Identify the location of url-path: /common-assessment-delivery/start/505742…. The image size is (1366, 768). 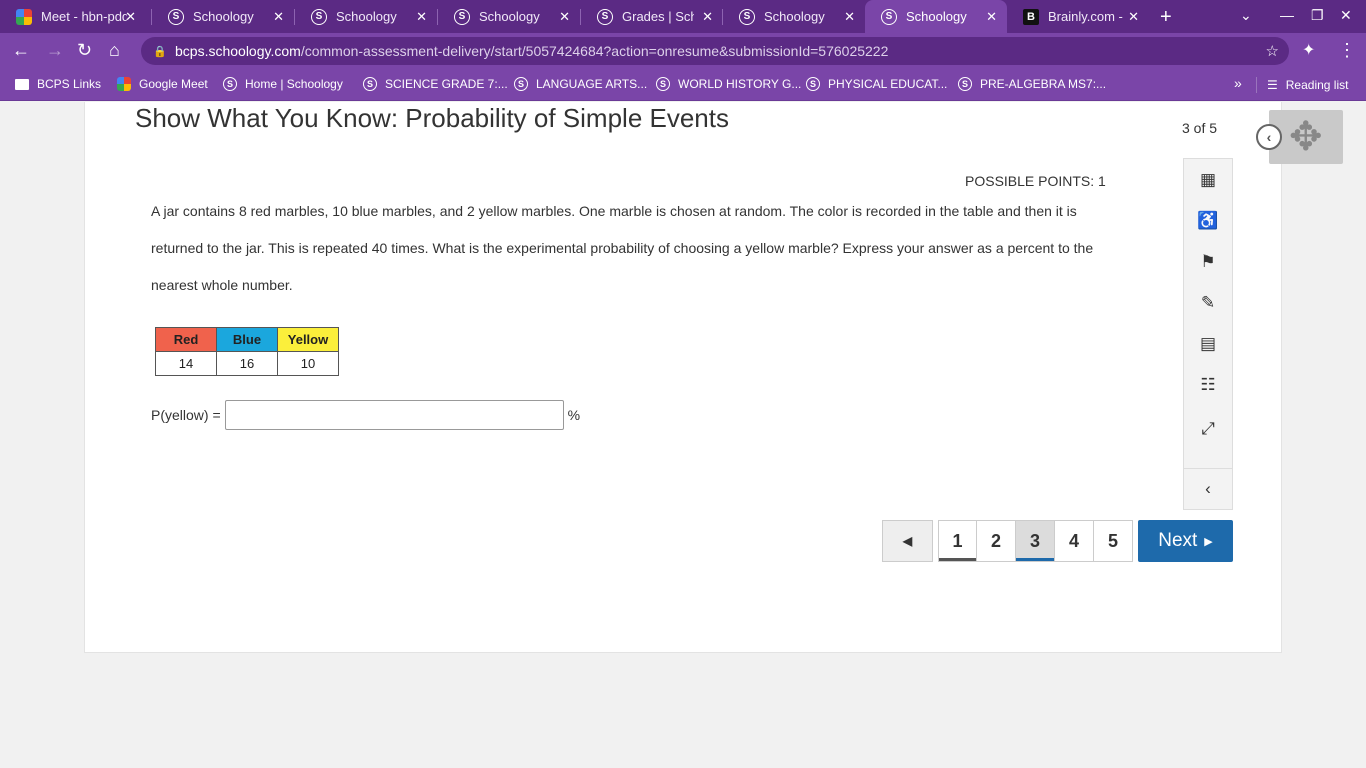
(594, 51).